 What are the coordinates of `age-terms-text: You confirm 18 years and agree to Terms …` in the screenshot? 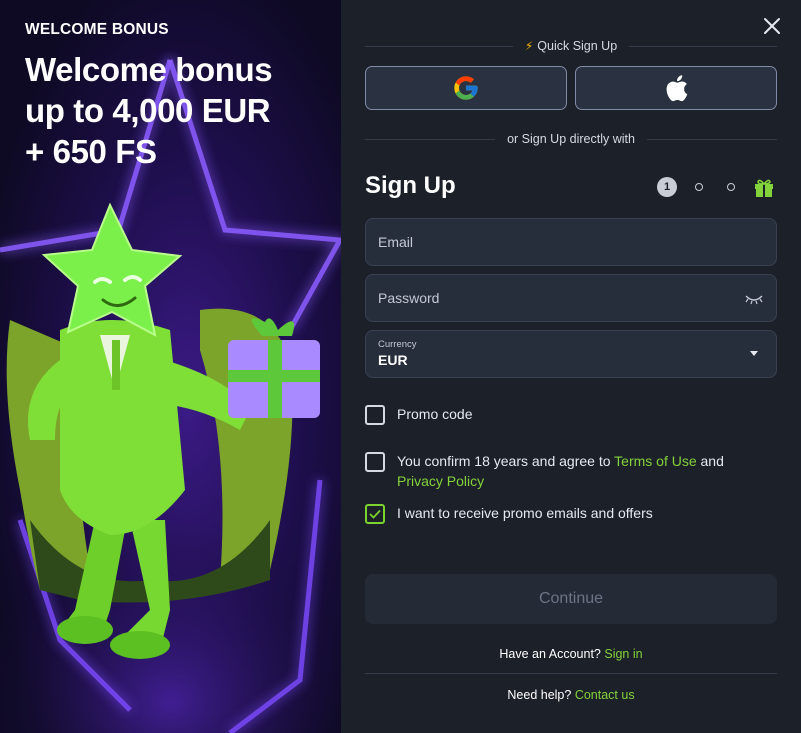 It's located at (560, 471).